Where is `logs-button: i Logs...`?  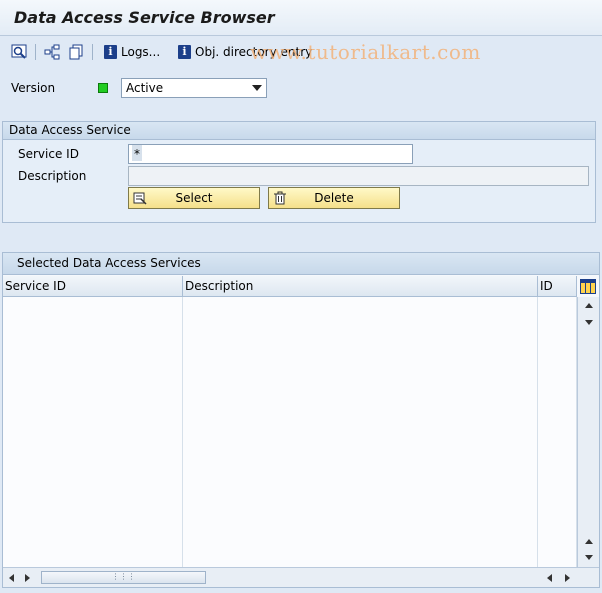
logs-button: i Logs... is located at coordinates (132, 52).